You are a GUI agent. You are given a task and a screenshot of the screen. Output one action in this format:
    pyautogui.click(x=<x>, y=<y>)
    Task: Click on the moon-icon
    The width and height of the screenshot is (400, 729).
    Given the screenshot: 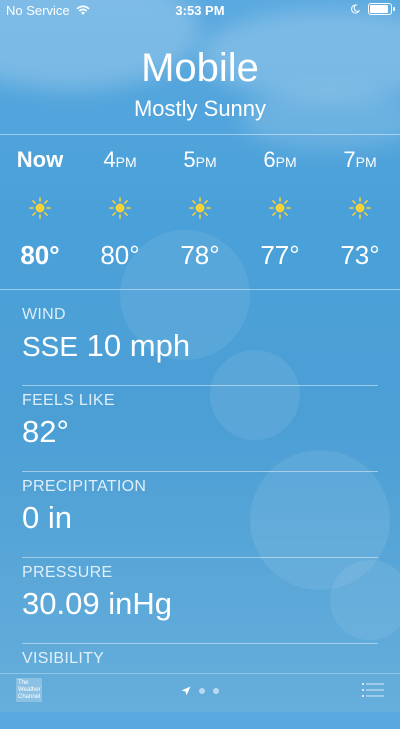 What is the action you would take?
    pyautogui.click(x=355, y=9)
    